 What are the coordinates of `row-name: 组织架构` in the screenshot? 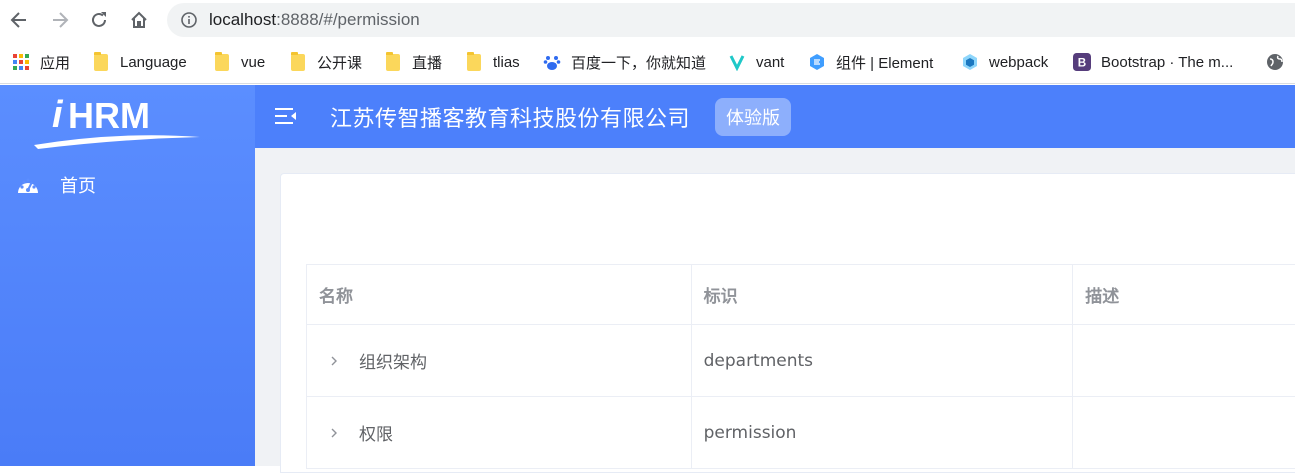 It's located at (393, 363).